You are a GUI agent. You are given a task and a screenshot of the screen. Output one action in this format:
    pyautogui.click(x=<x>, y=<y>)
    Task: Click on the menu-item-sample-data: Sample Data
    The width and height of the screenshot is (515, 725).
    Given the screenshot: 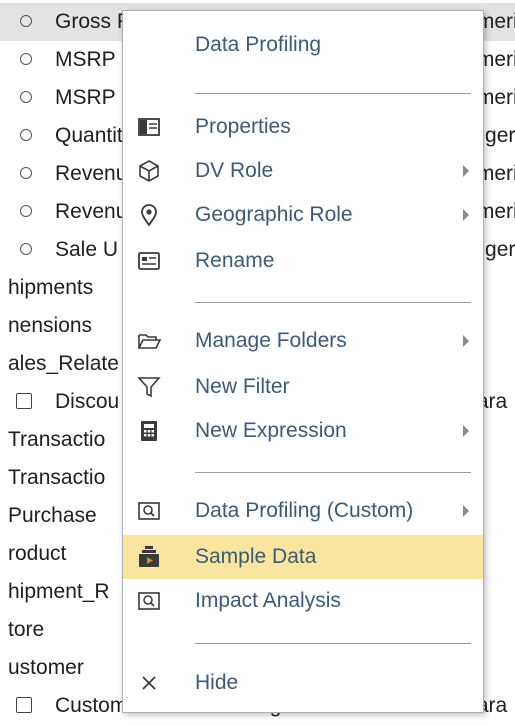 What is the action you would take?
    pyautogui.click(x=303, y=557)
    